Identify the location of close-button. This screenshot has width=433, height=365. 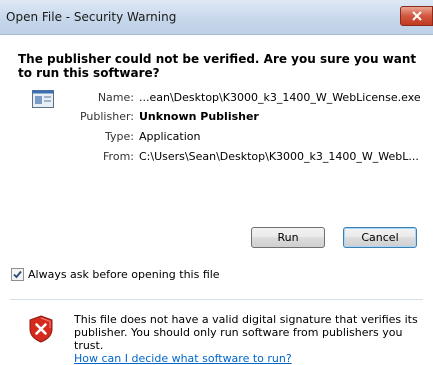
(416, 16).